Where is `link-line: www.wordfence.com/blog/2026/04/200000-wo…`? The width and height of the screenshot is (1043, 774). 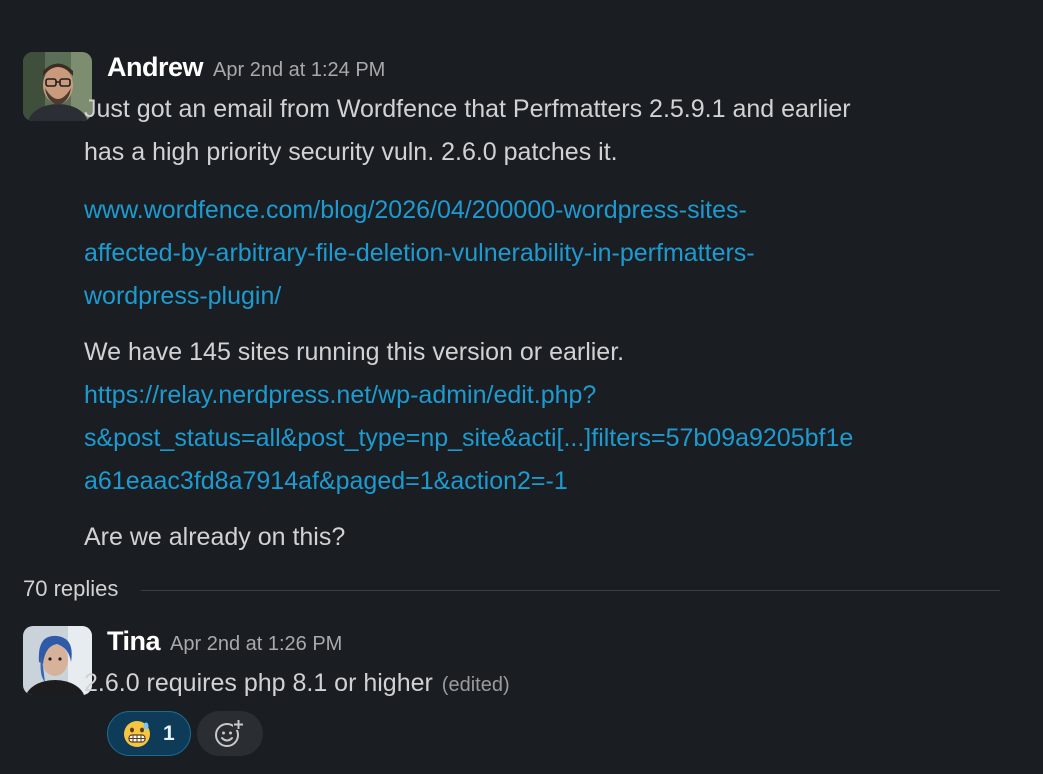 link-line: www.wordfence.com/blog/2026/04/200000-wo… is located at coordinates (534, 210).